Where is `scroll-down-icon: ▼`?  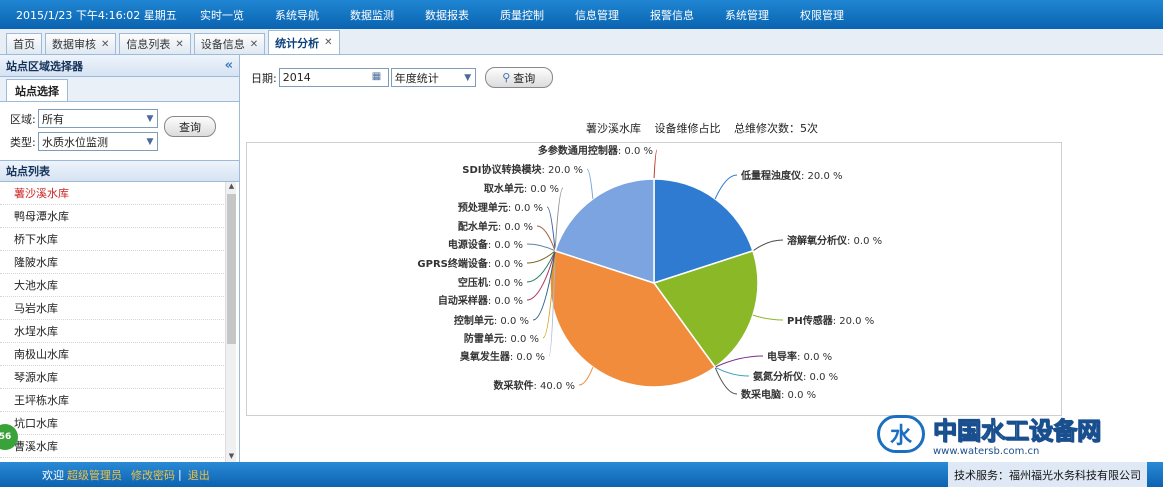 scroll-down-icon: ▼ is located at coordinates (231, 457).